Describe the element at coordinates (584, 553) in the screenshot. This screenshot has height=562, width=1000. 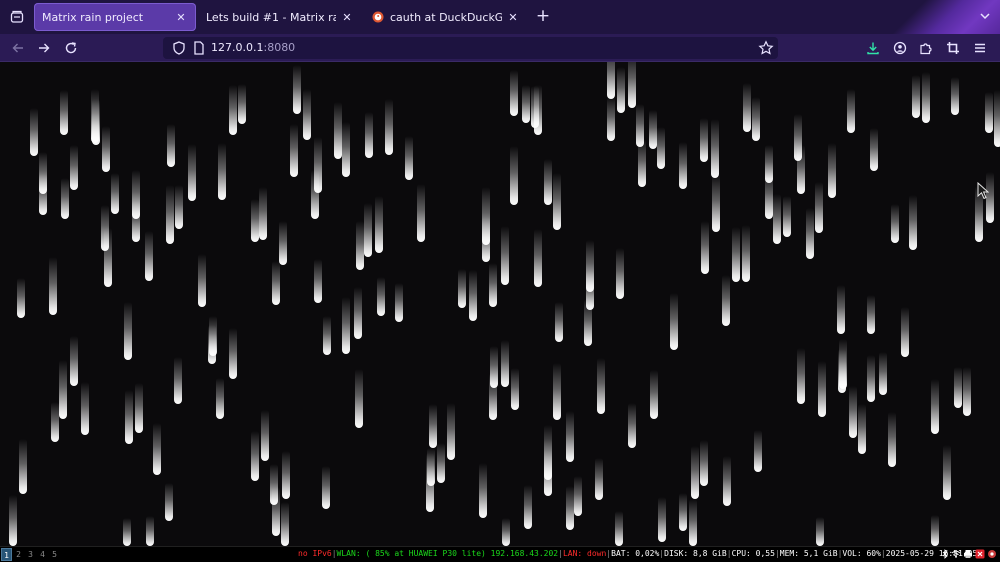
I see `status-lan: LAN: down` at that location.